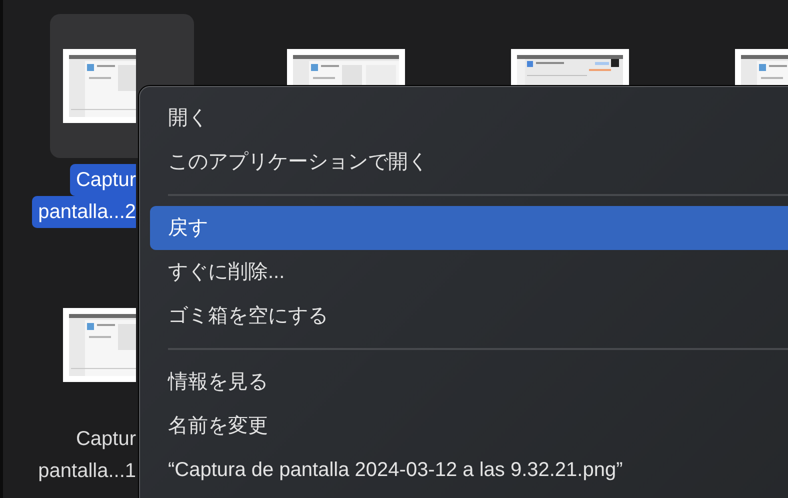 This screenshot has height=498, width=788. What do you see at coordinates (464, 316) in the screenshot?
I see `menu-item: ゴミ箱を空にする` at bounding box center [464, 316].